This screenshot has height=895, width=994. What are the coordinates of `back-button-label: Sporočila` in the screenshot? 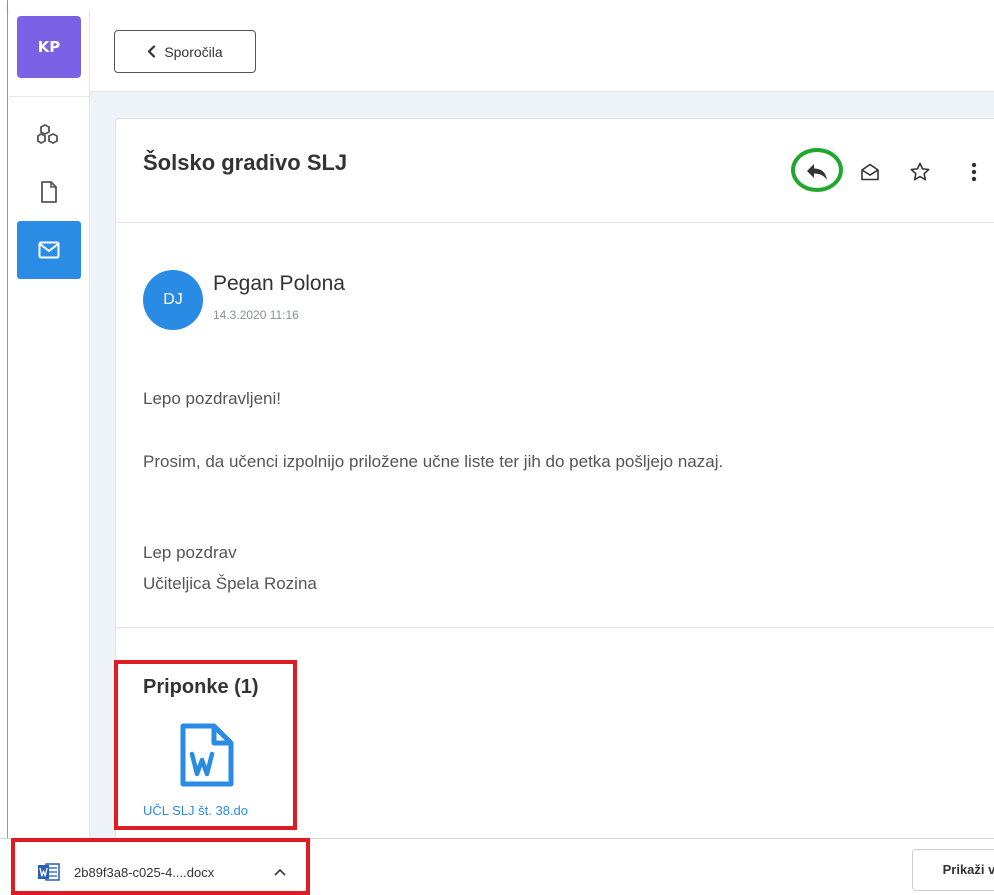 It's located at (193, 51).